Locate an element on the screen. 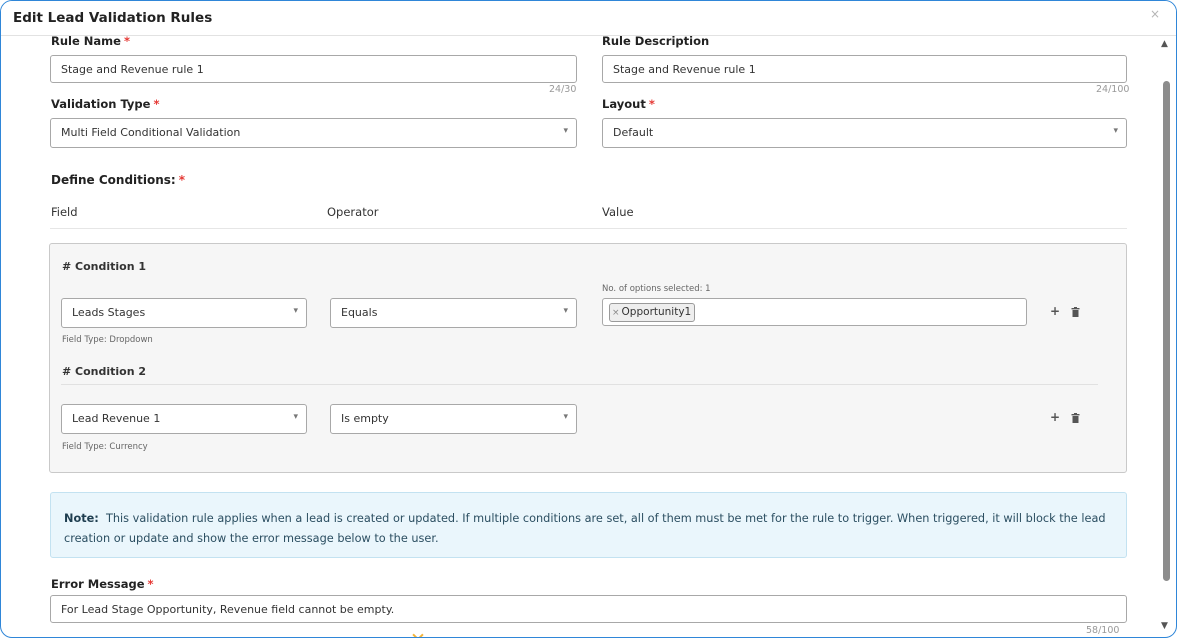 This screenshot has width=1177, height=638. close-icon: × is located at coordinates (1155, 14).